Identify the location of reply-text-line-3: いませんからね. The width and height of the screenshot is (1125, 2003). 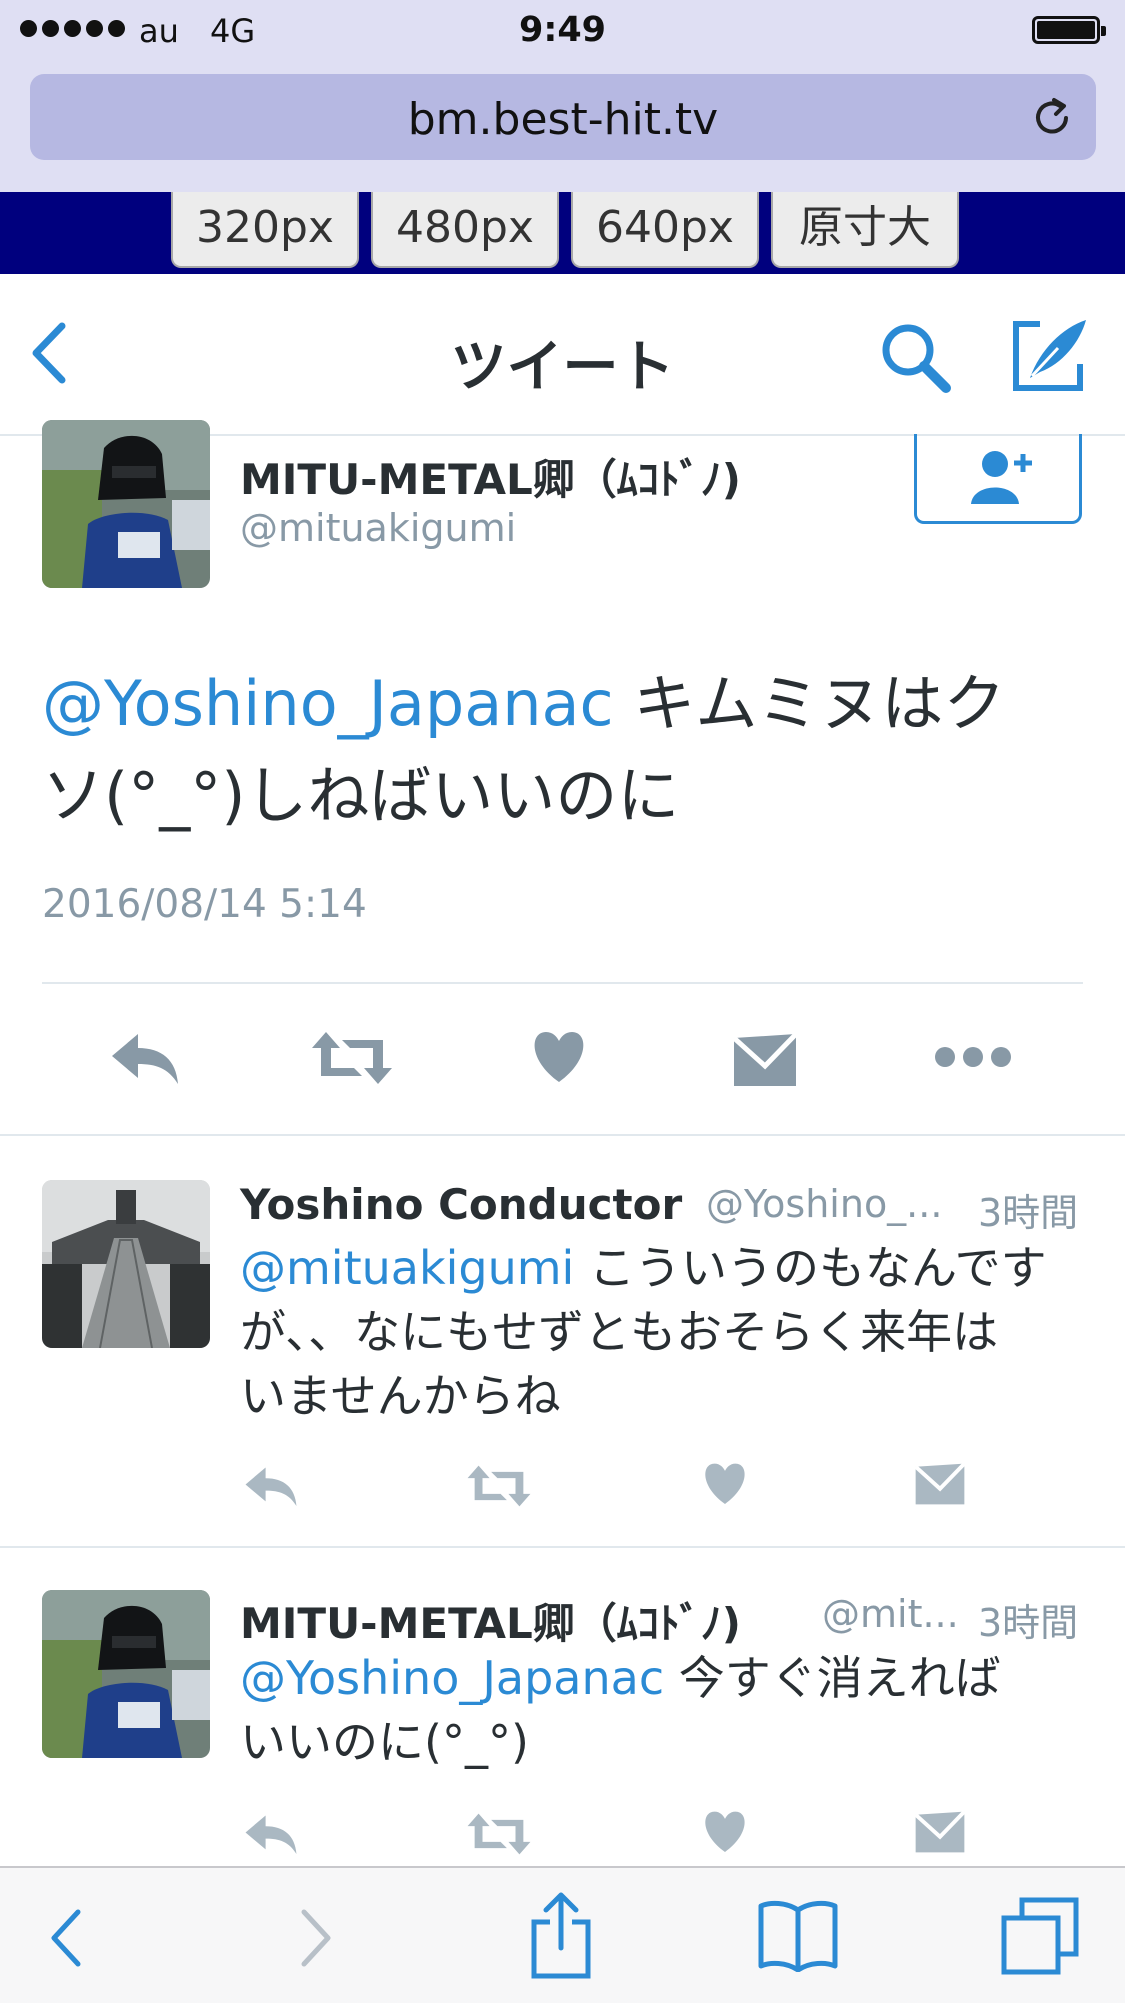
(400, 1396).